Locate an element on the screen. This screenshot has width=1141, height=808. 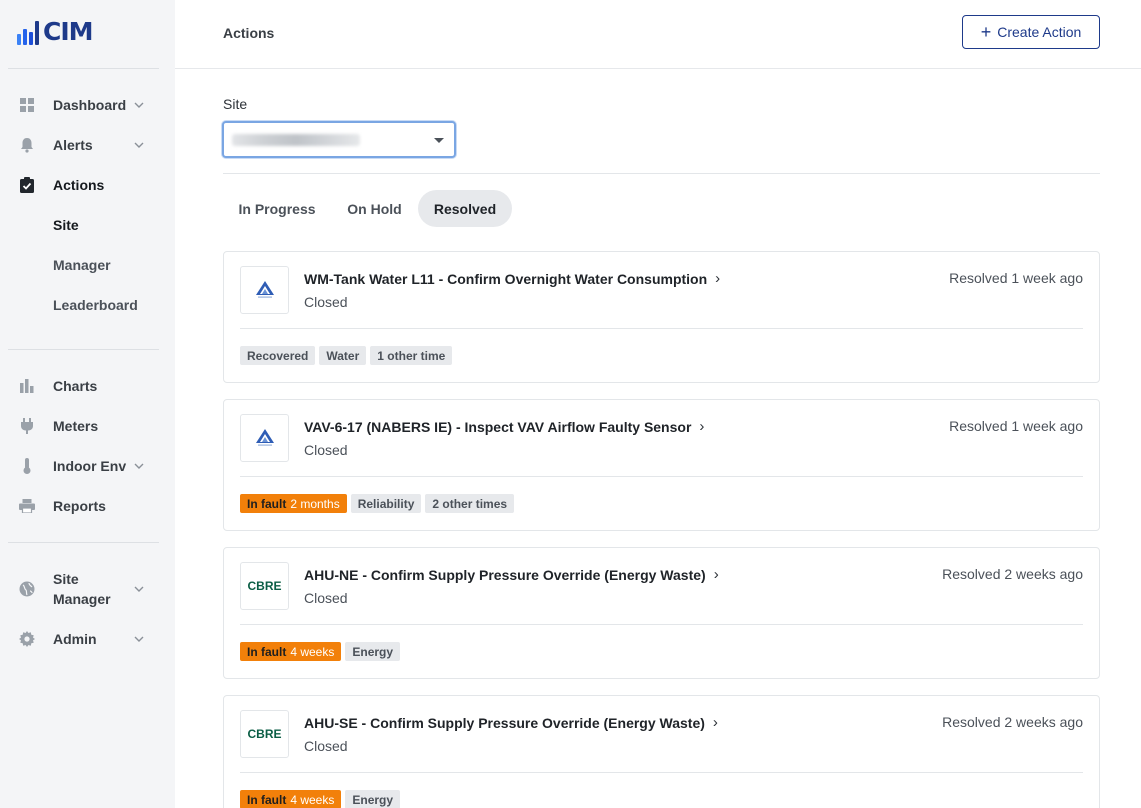
sidebar-item-label: Site Manager is located at coordinates (82, 589).